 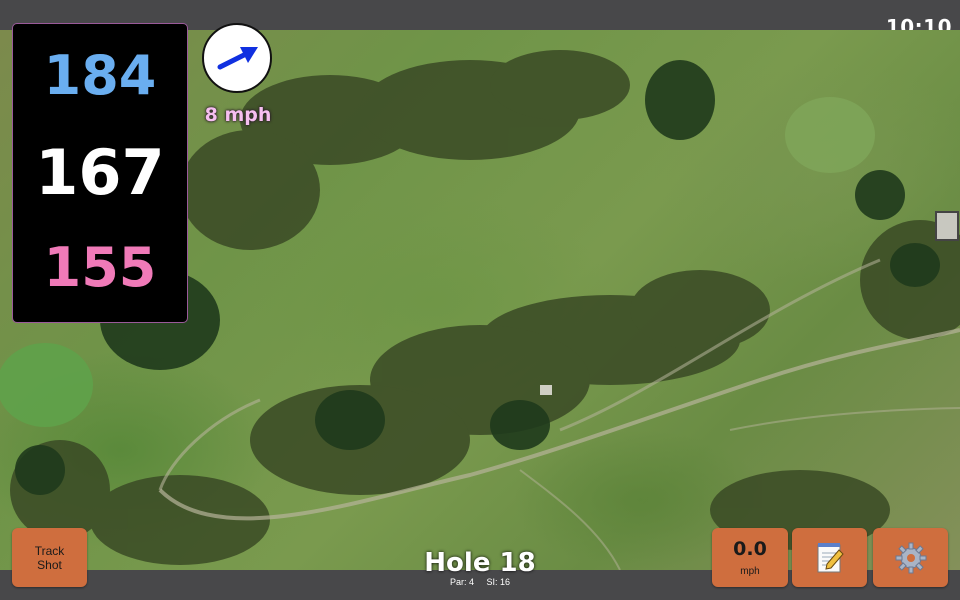 I want to click on notepad-icon, so click(x=830, y=557).